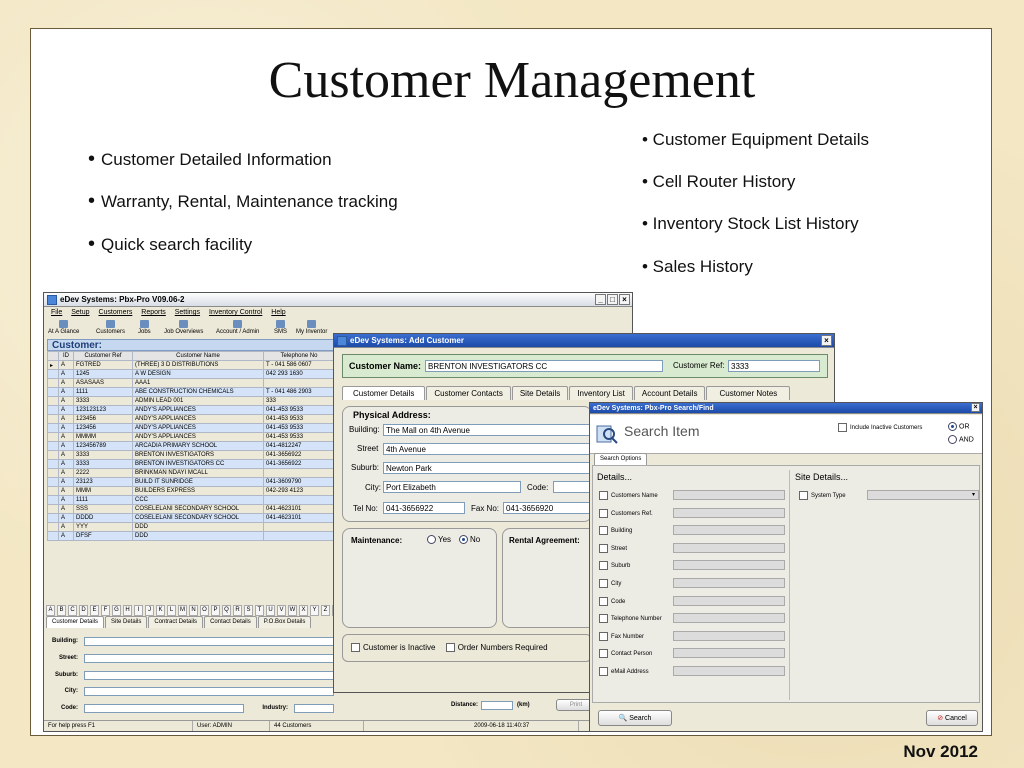 The image size is (1024, 768). I want to click on table-row: A 1111 CCC, so click(197, 500).